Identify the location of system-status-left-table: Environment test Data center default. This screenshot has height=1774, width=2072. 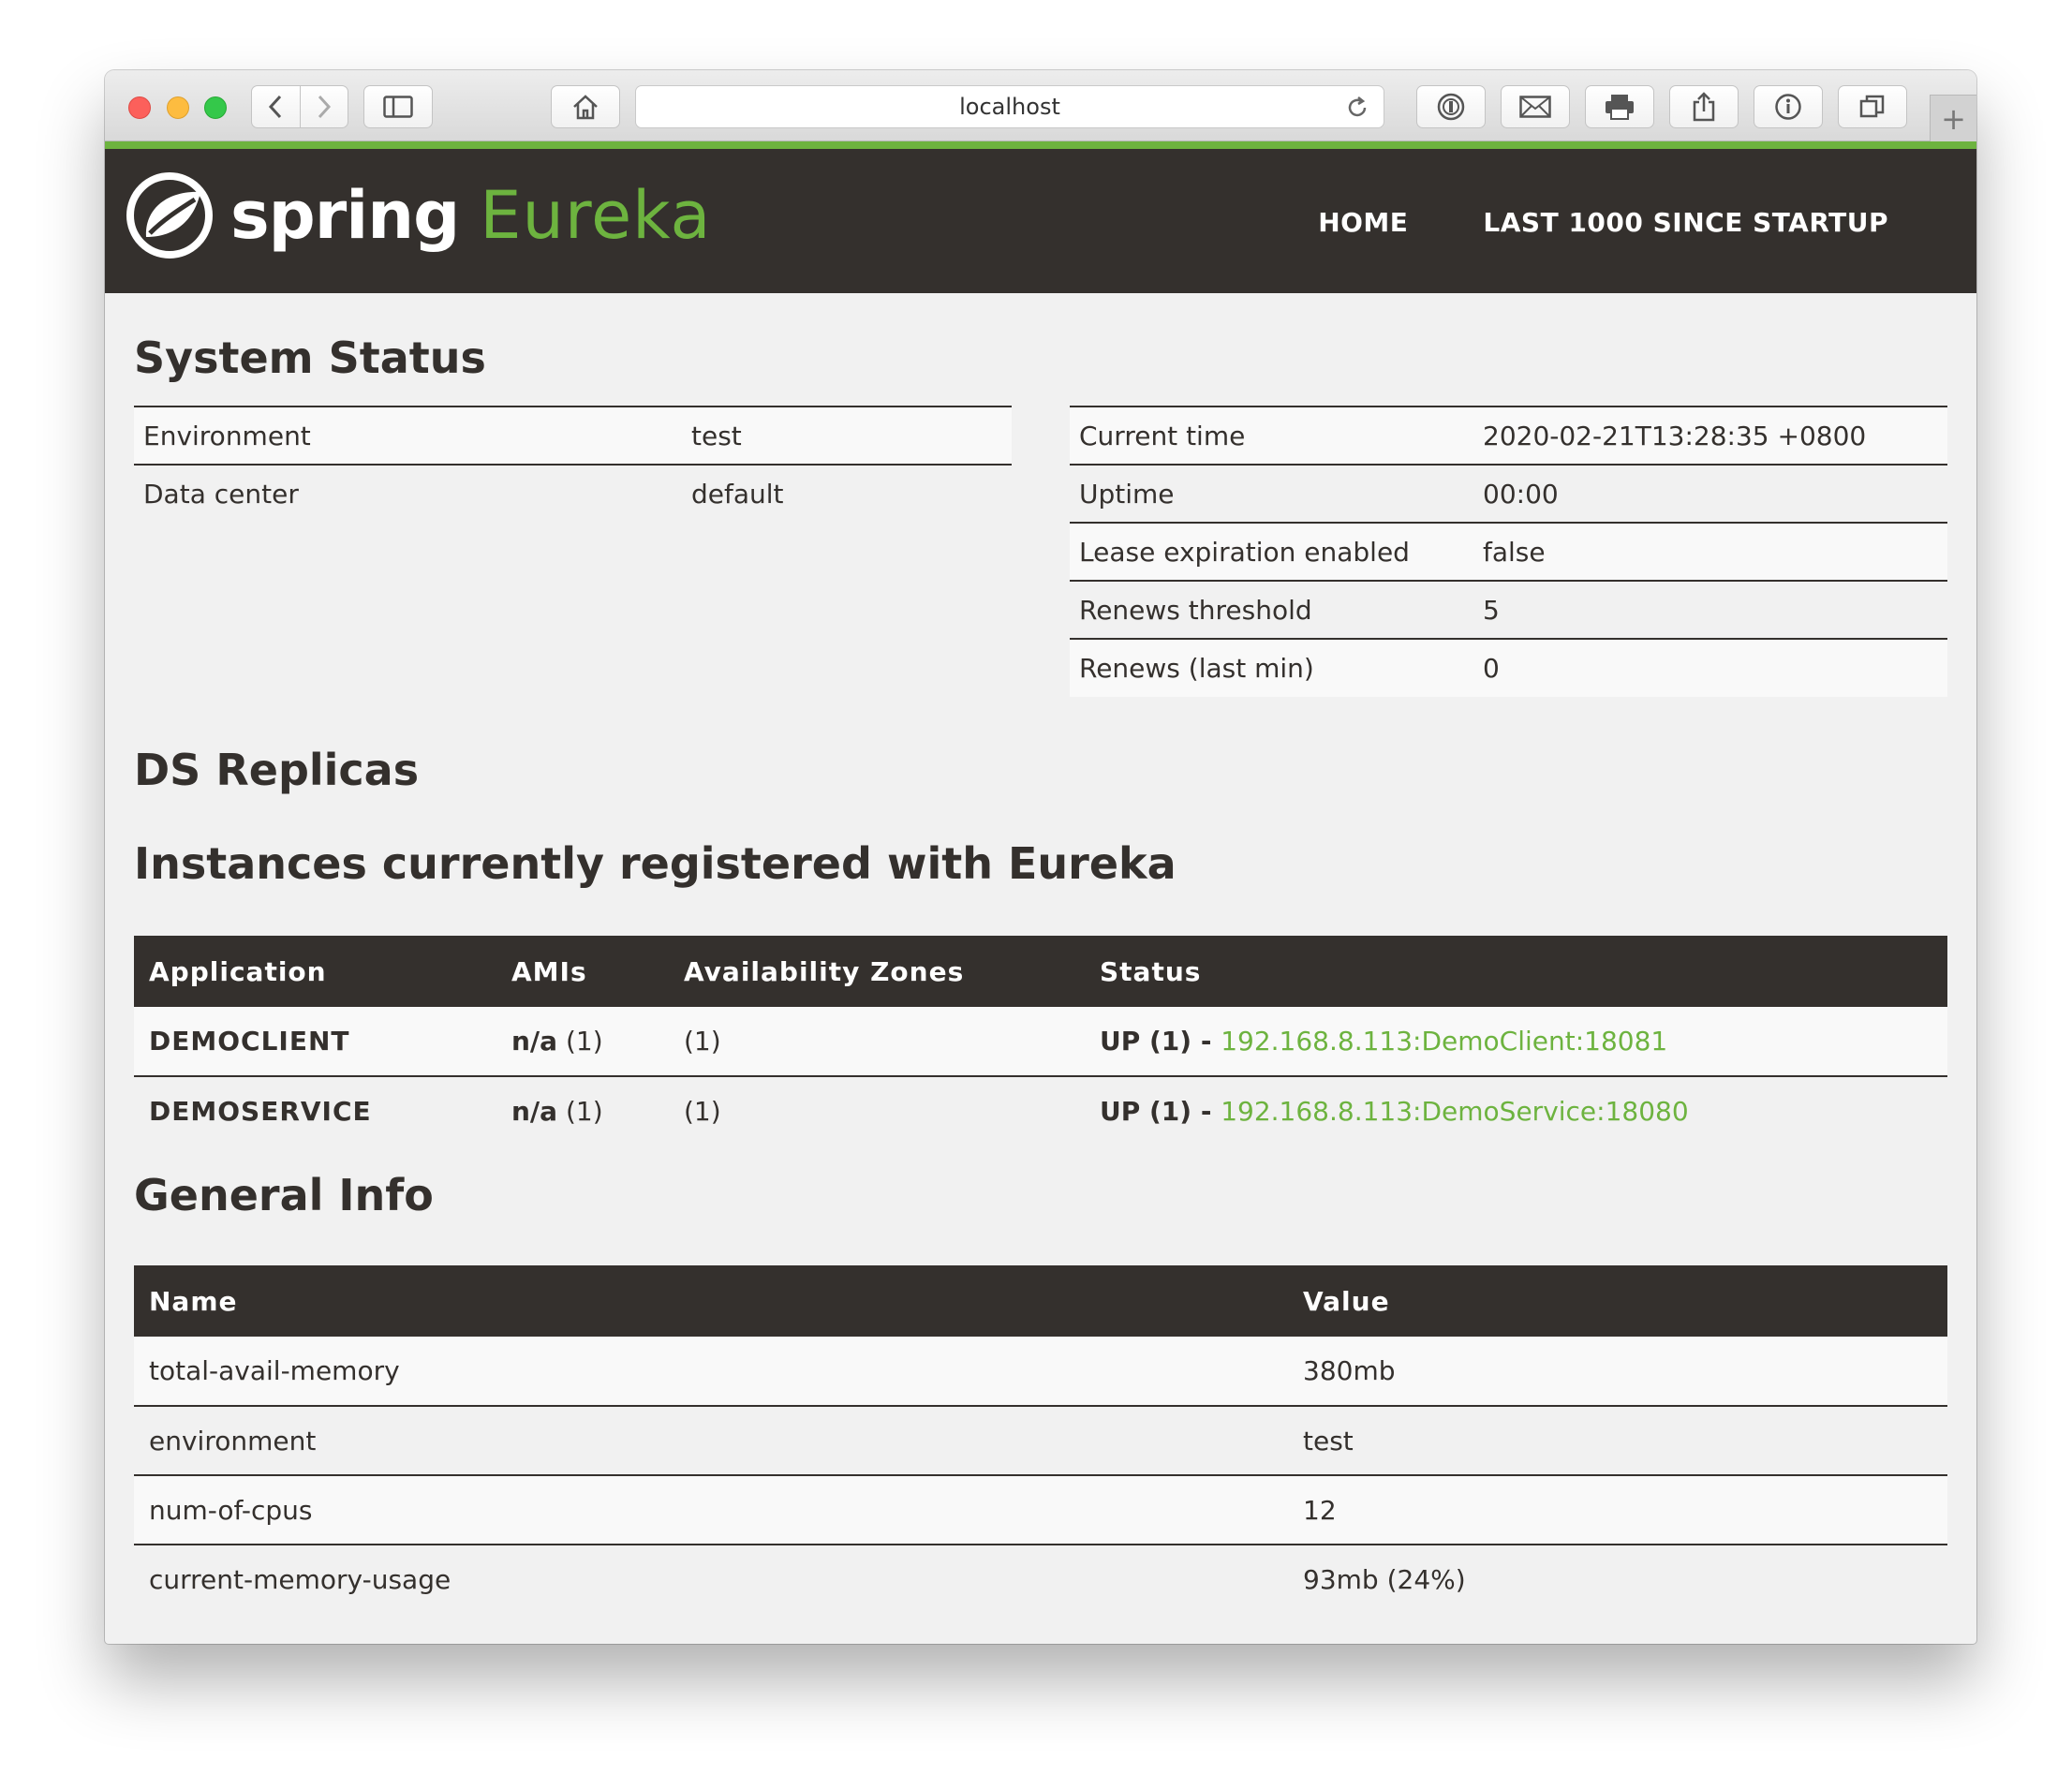
(573, 465).